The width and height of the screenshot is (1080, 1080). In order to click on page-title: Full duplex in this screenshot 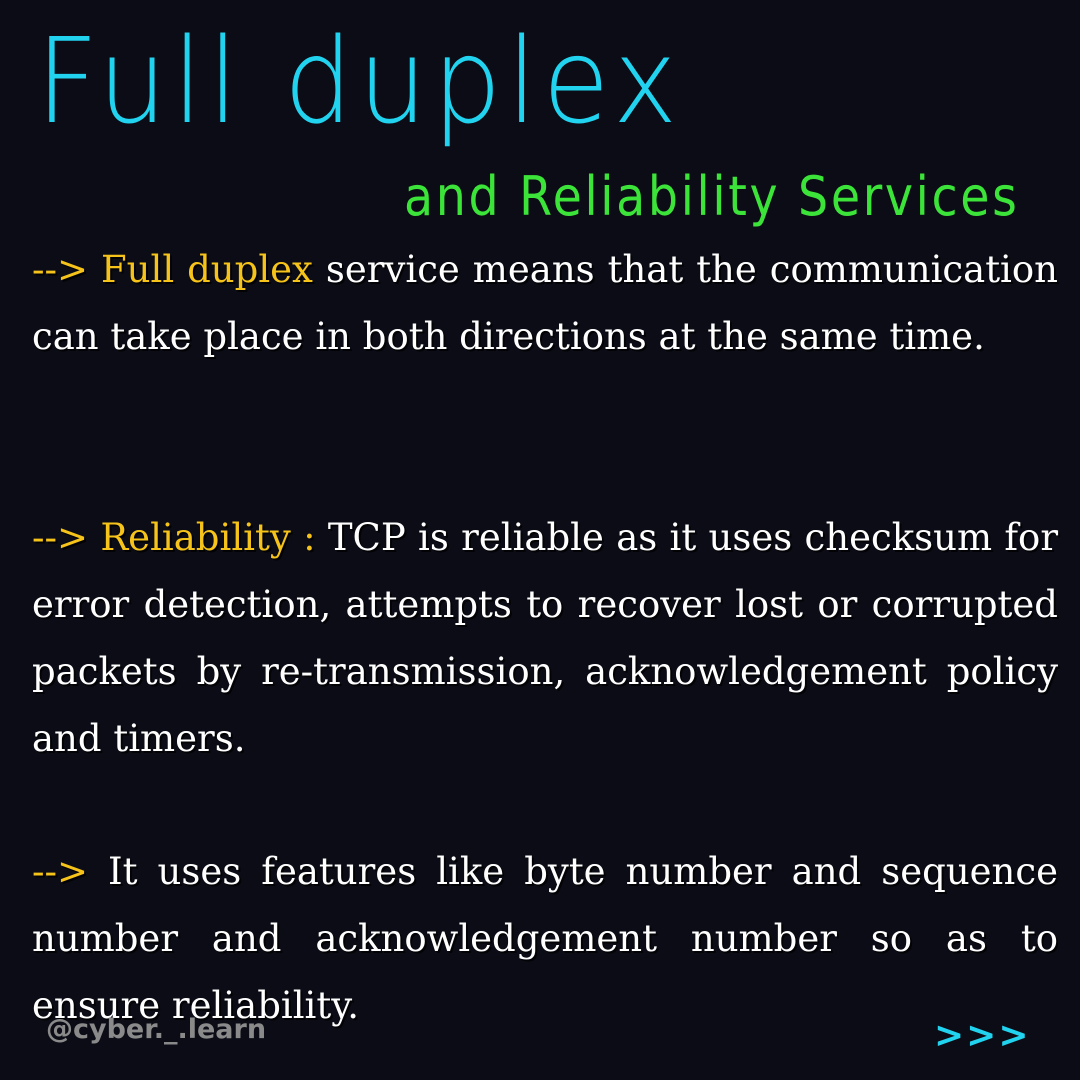, I will do `click(359, 81)`.